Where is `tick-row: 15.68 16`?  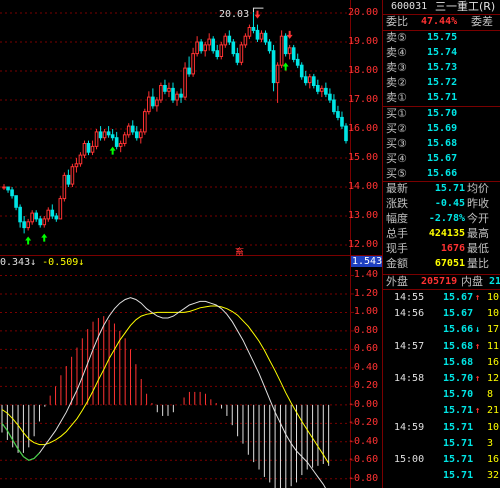 tick-row: 15.68 16 is located at coordinates (441, 363).